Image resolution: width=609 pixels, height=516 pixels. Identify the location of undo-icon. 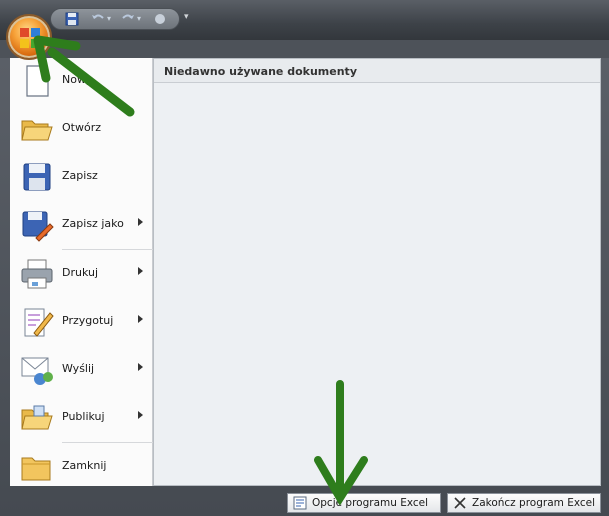
(98, 19).